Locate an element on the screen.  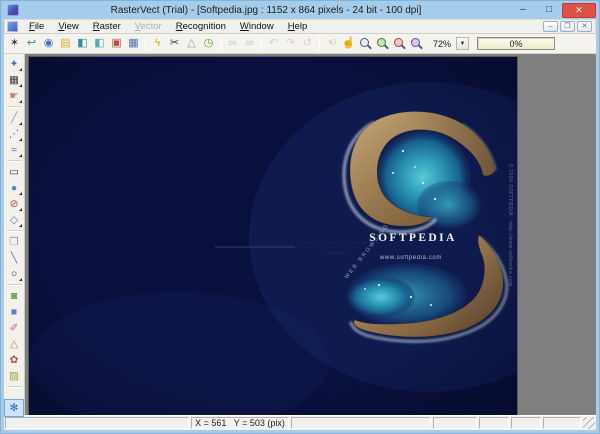
shape-icon: ◇ is located at coordinates (14, 219).